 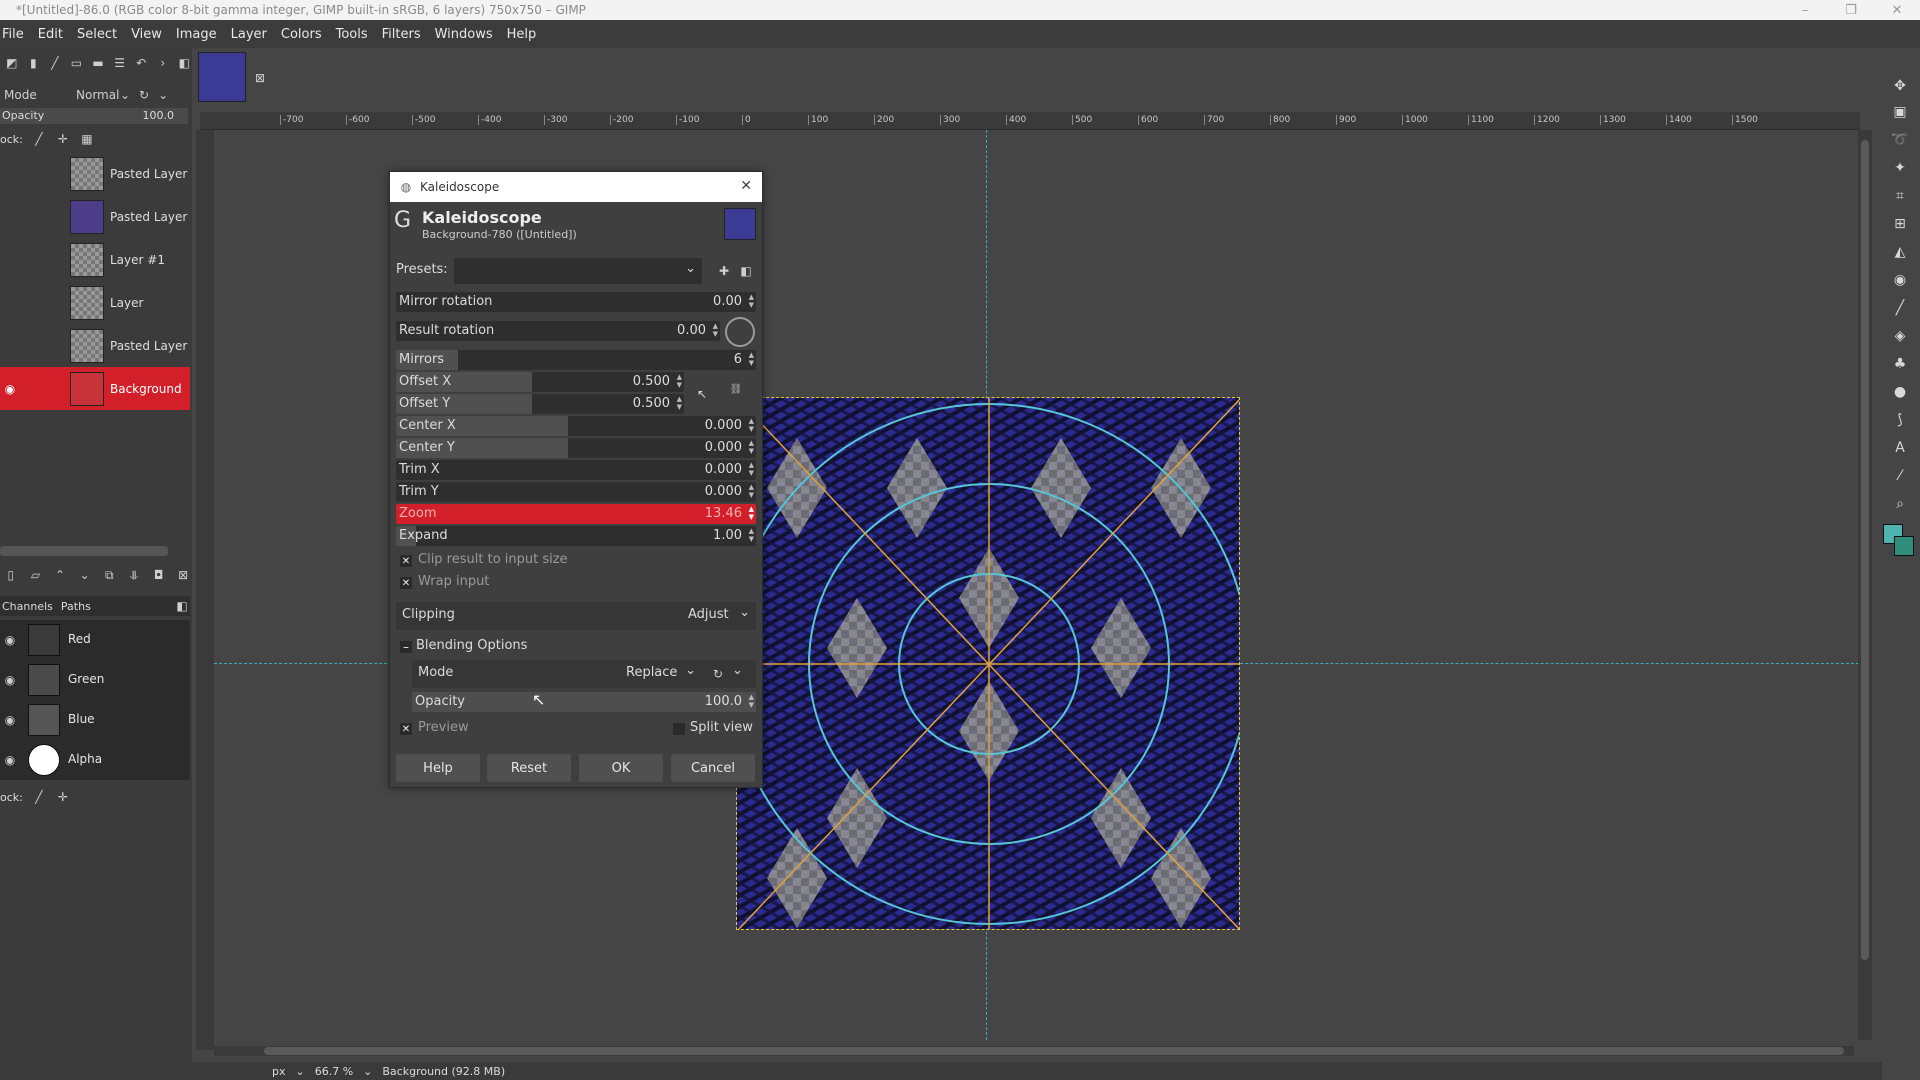 What do you see at coordinates (522, 34) in the screenshot?
I see `menu-help: Help` at bounding box center [522, 34].